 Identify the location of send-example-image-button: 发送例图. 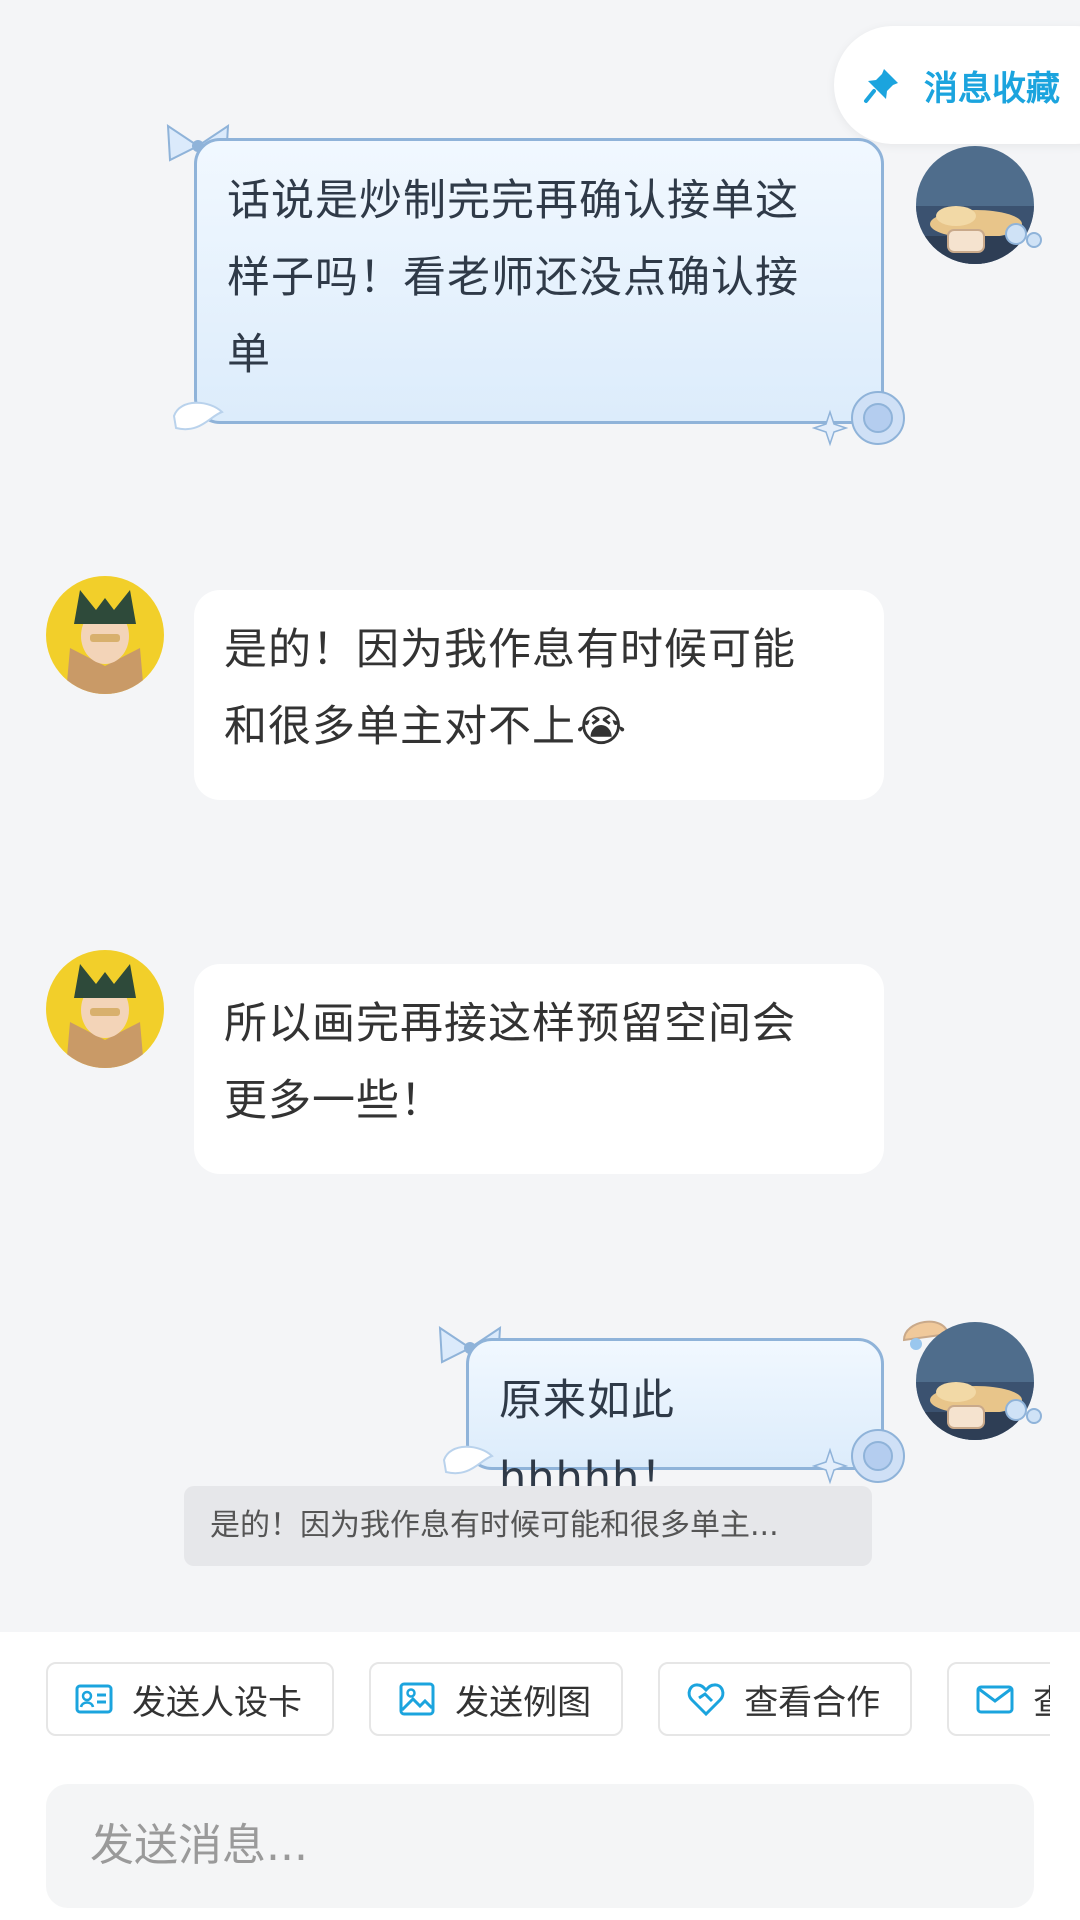
(496, 1699).